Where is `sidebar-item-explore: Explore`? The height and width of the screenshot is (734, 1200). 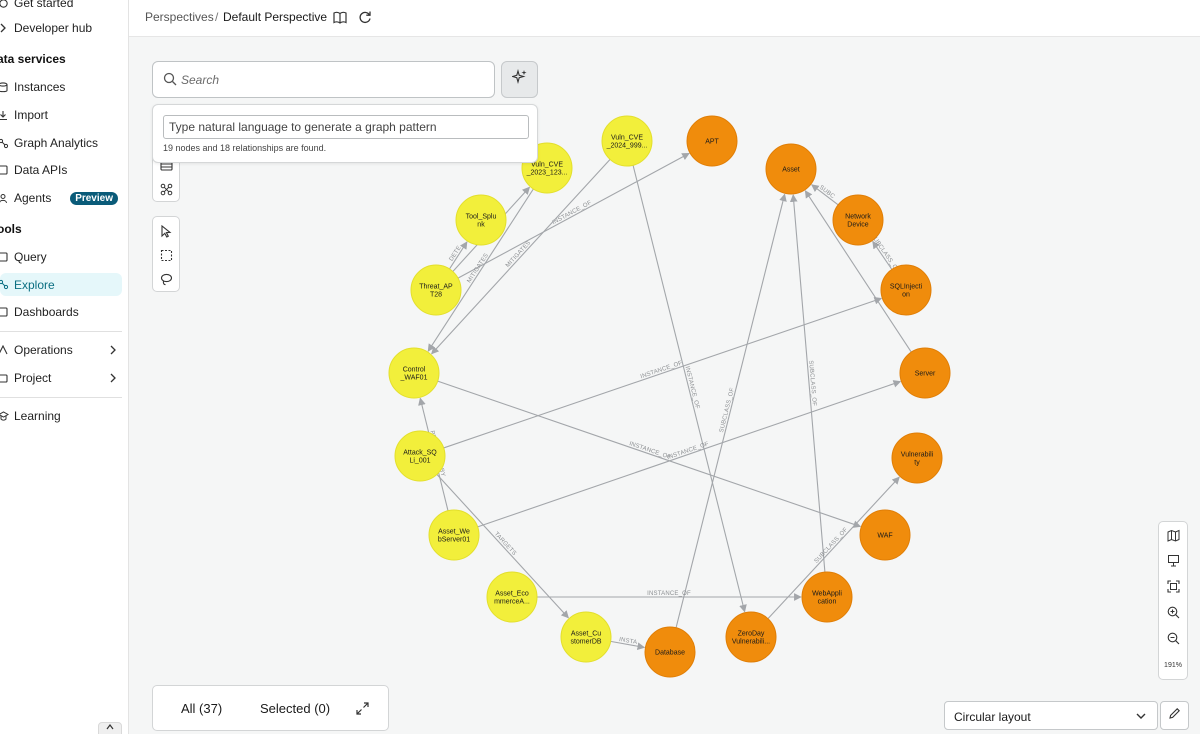
sidebar-item-explore: Explore is located at coordinates (61, 284).